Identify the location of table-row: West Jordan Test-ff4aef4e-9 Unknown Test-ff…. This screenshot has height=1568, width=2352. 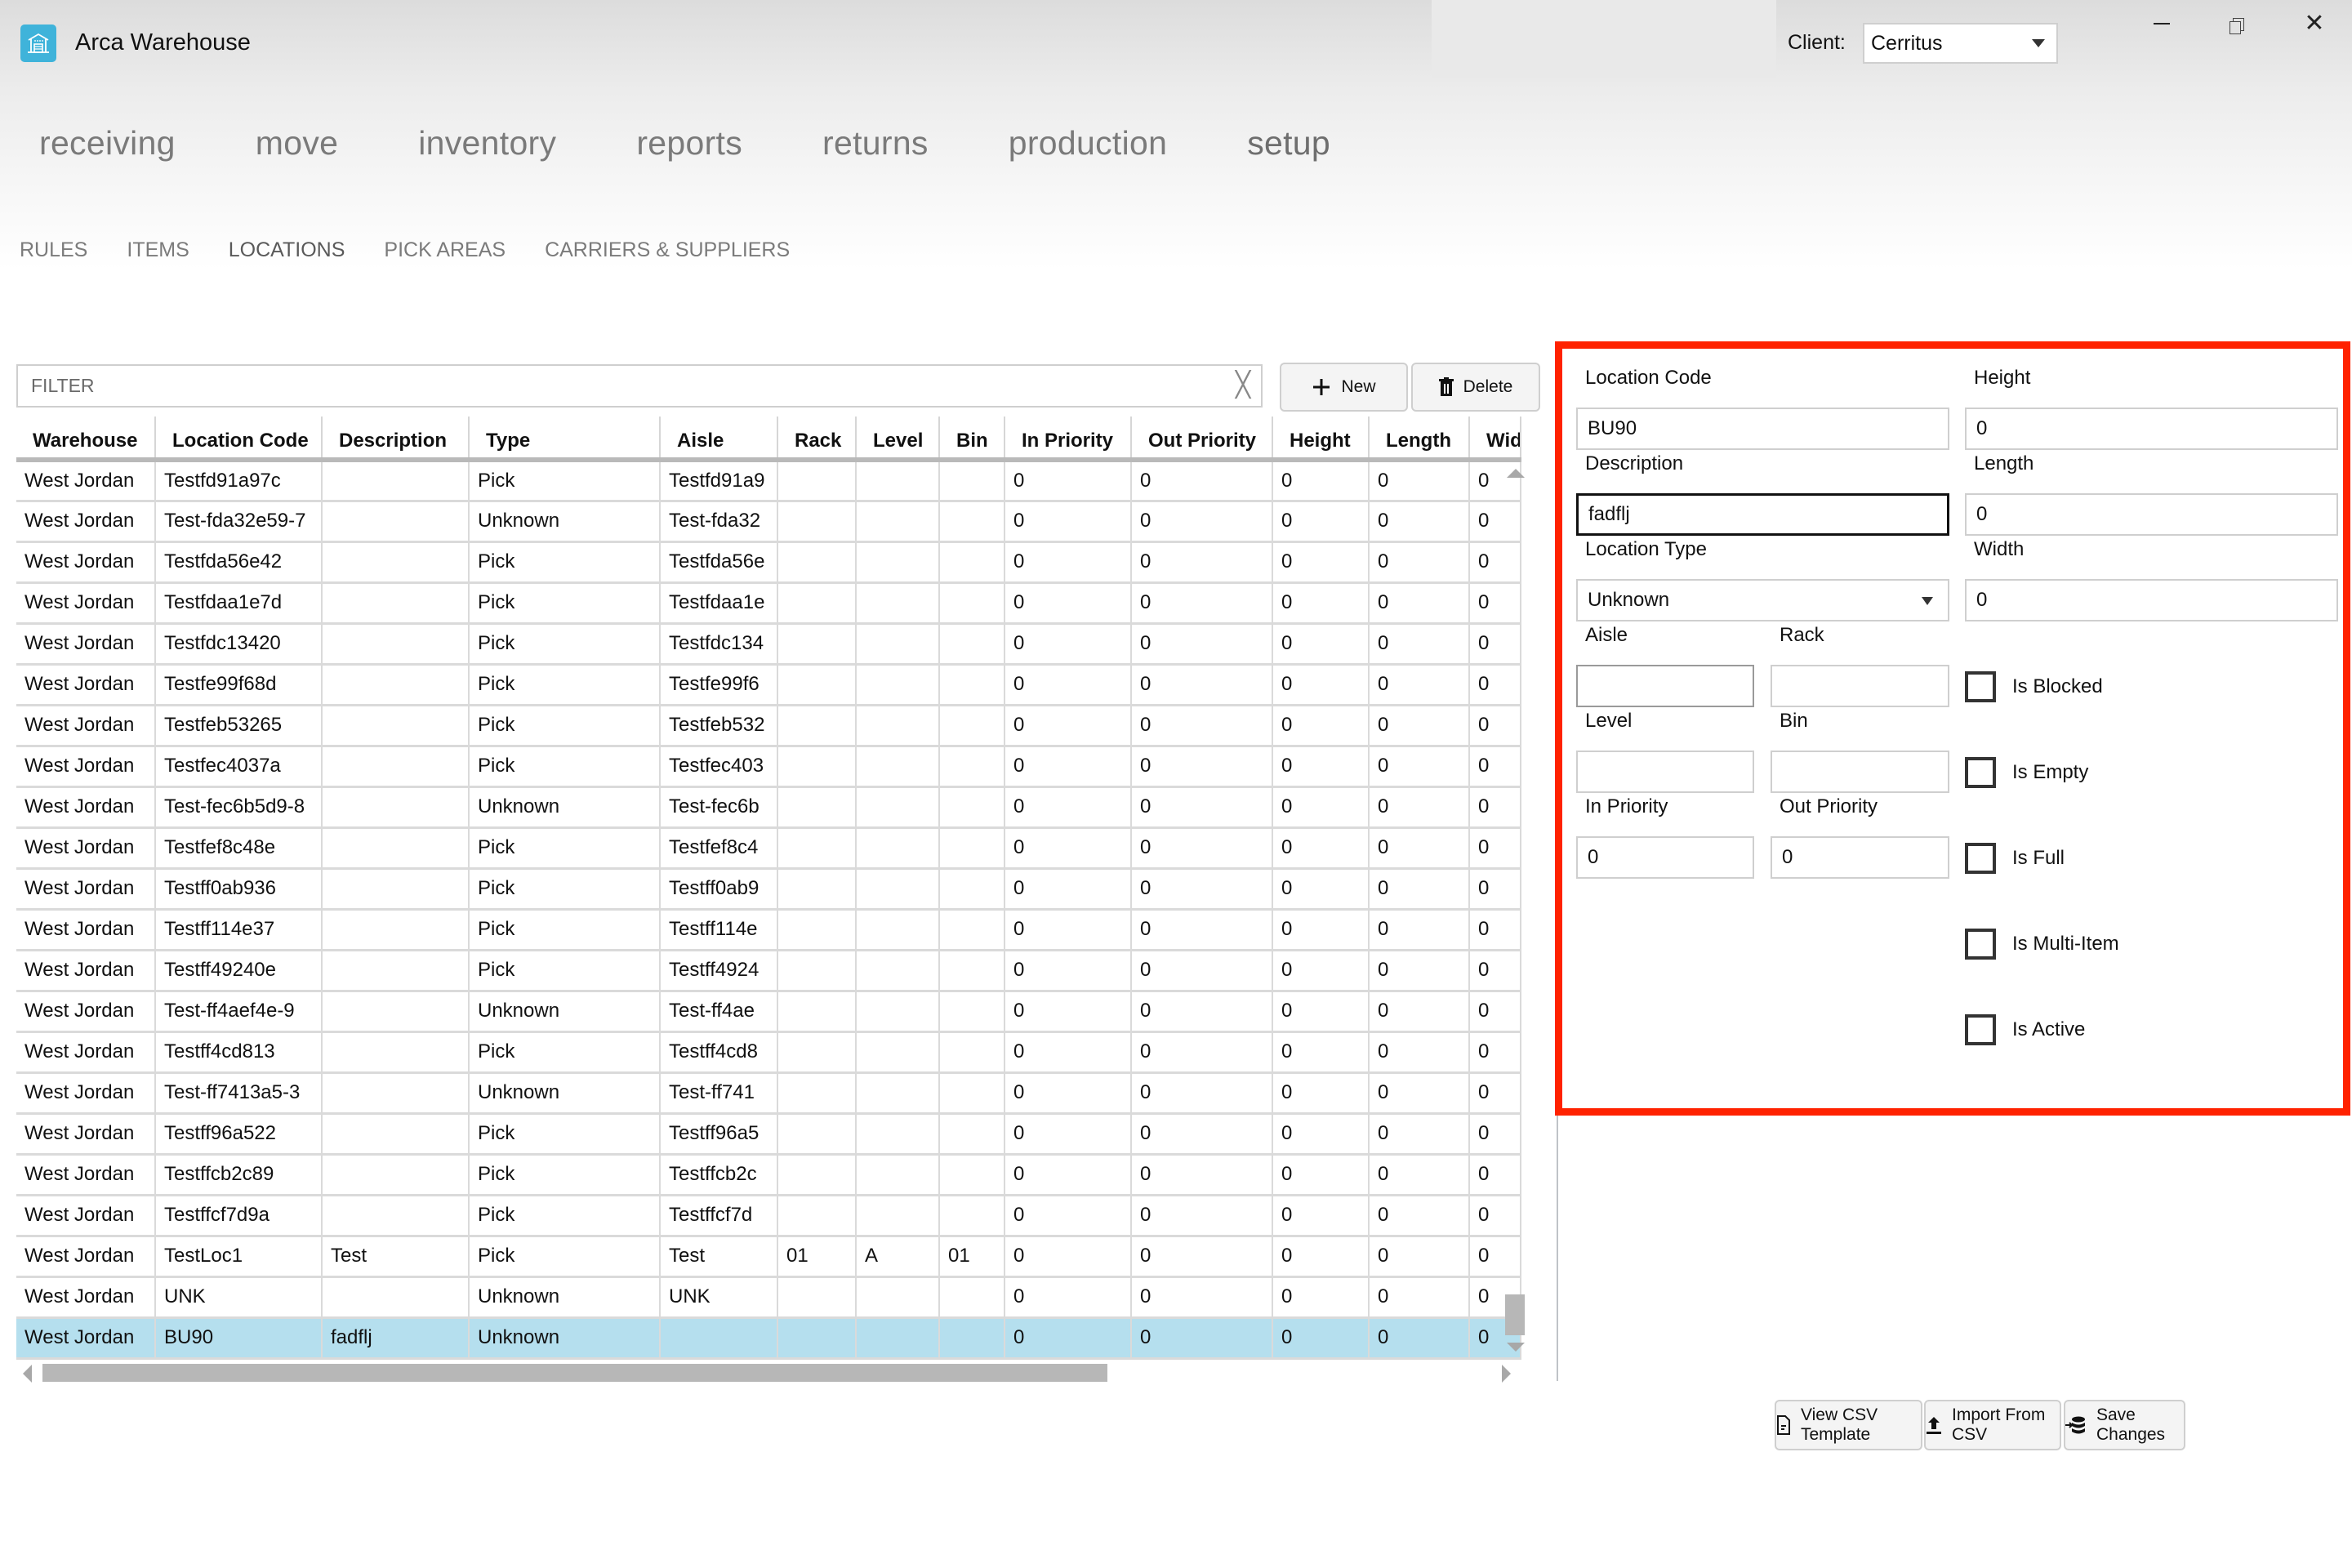
(768, 1012).